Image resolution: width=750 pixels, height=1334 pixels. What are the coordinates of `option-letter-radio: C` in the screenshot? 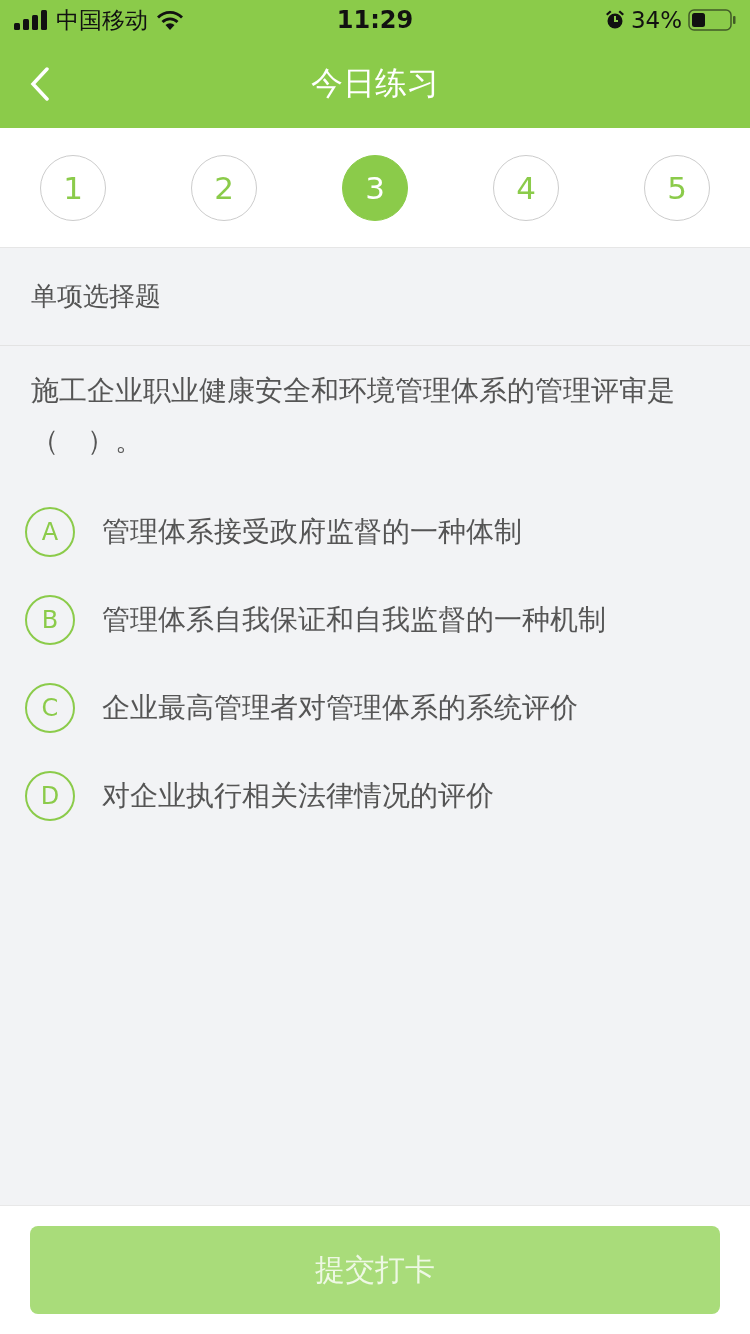 It's located at (50, 708).